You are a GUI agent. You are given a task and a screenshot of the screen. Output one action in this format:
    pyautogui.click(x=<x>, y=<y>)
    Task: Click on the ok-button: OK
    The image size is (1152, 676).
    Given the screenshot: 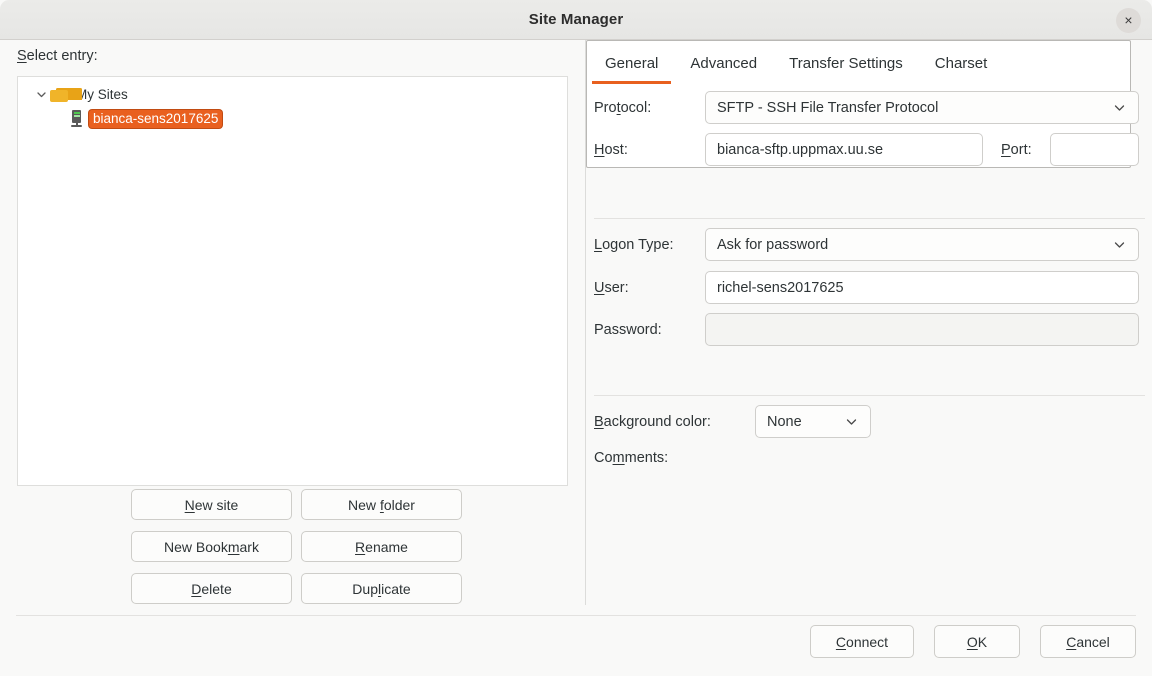 What is the action you would take?
    pyautogui.click(x=977, y=641)
    